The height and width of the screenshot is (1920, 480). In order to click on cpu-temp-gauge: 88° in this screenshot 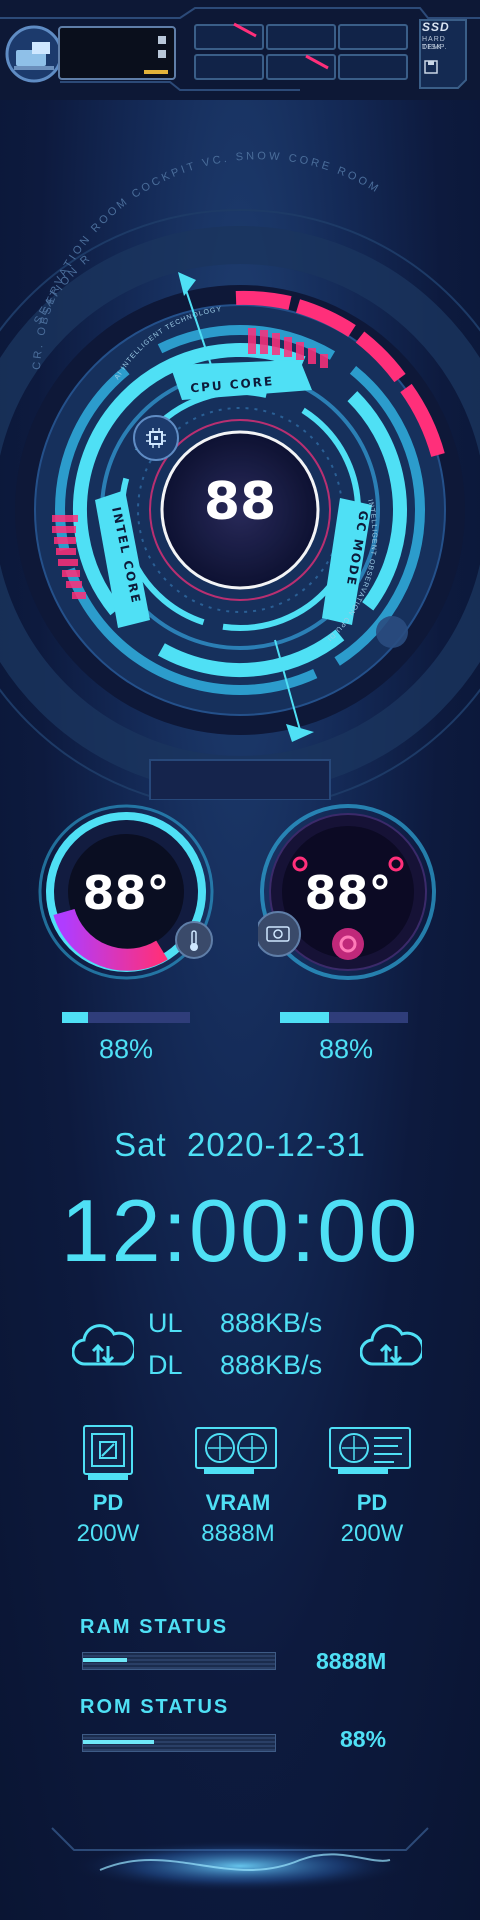, I will do `click(128, 892)`.